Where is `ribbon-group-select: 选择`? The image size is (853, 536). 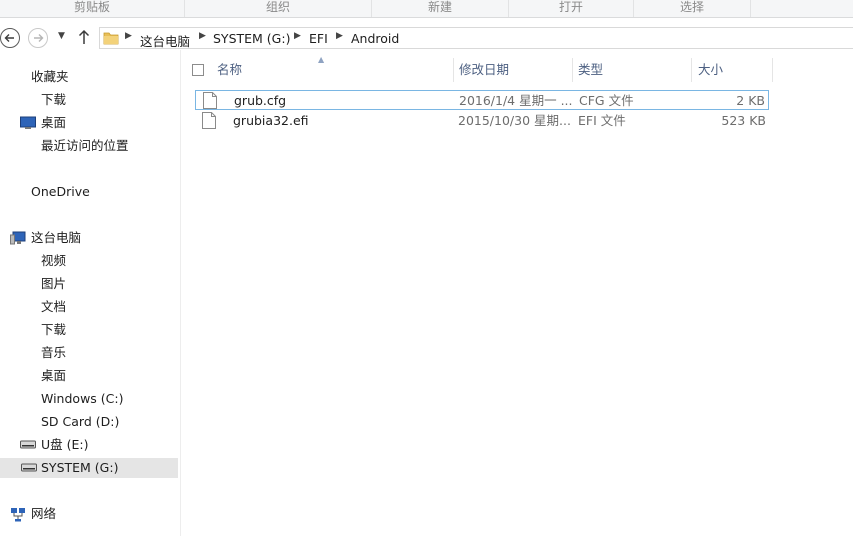
ribbon-group-select: 选择 is located at coordinates (692, 8).